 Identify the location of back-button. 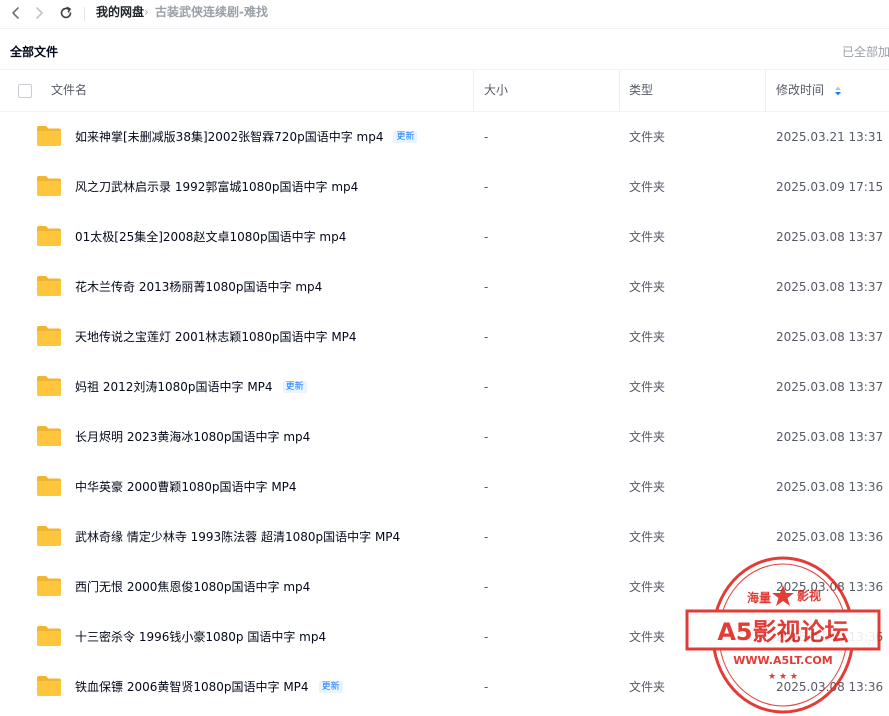
(16, 13).